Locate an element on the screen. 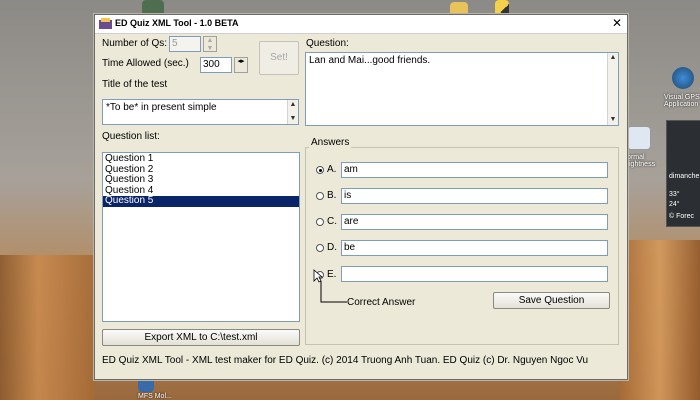 The image size is (700, 400). test-title-field: *To be* in present simple ▲ ▼ is located at coordinates (200, 112).